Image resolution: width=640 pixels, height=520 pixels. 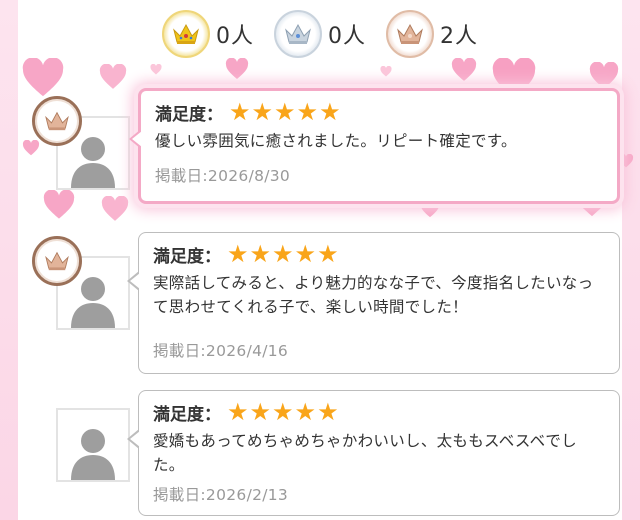 What do you see at coordinates (298, 34) in the screenshot?
I see `silver-crown-icon` at bounding box center [298, 34].